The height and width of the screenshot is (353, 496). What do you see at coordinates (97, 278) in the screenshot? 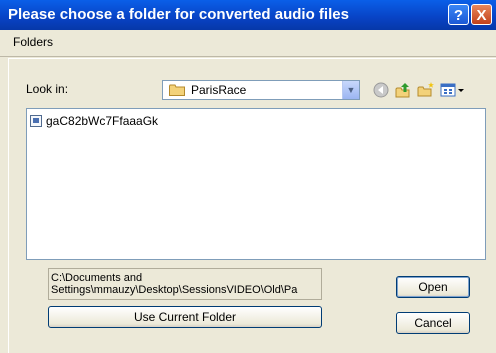
I see `path-line-1: C:\Documents and` at bounding box center [97, 278].